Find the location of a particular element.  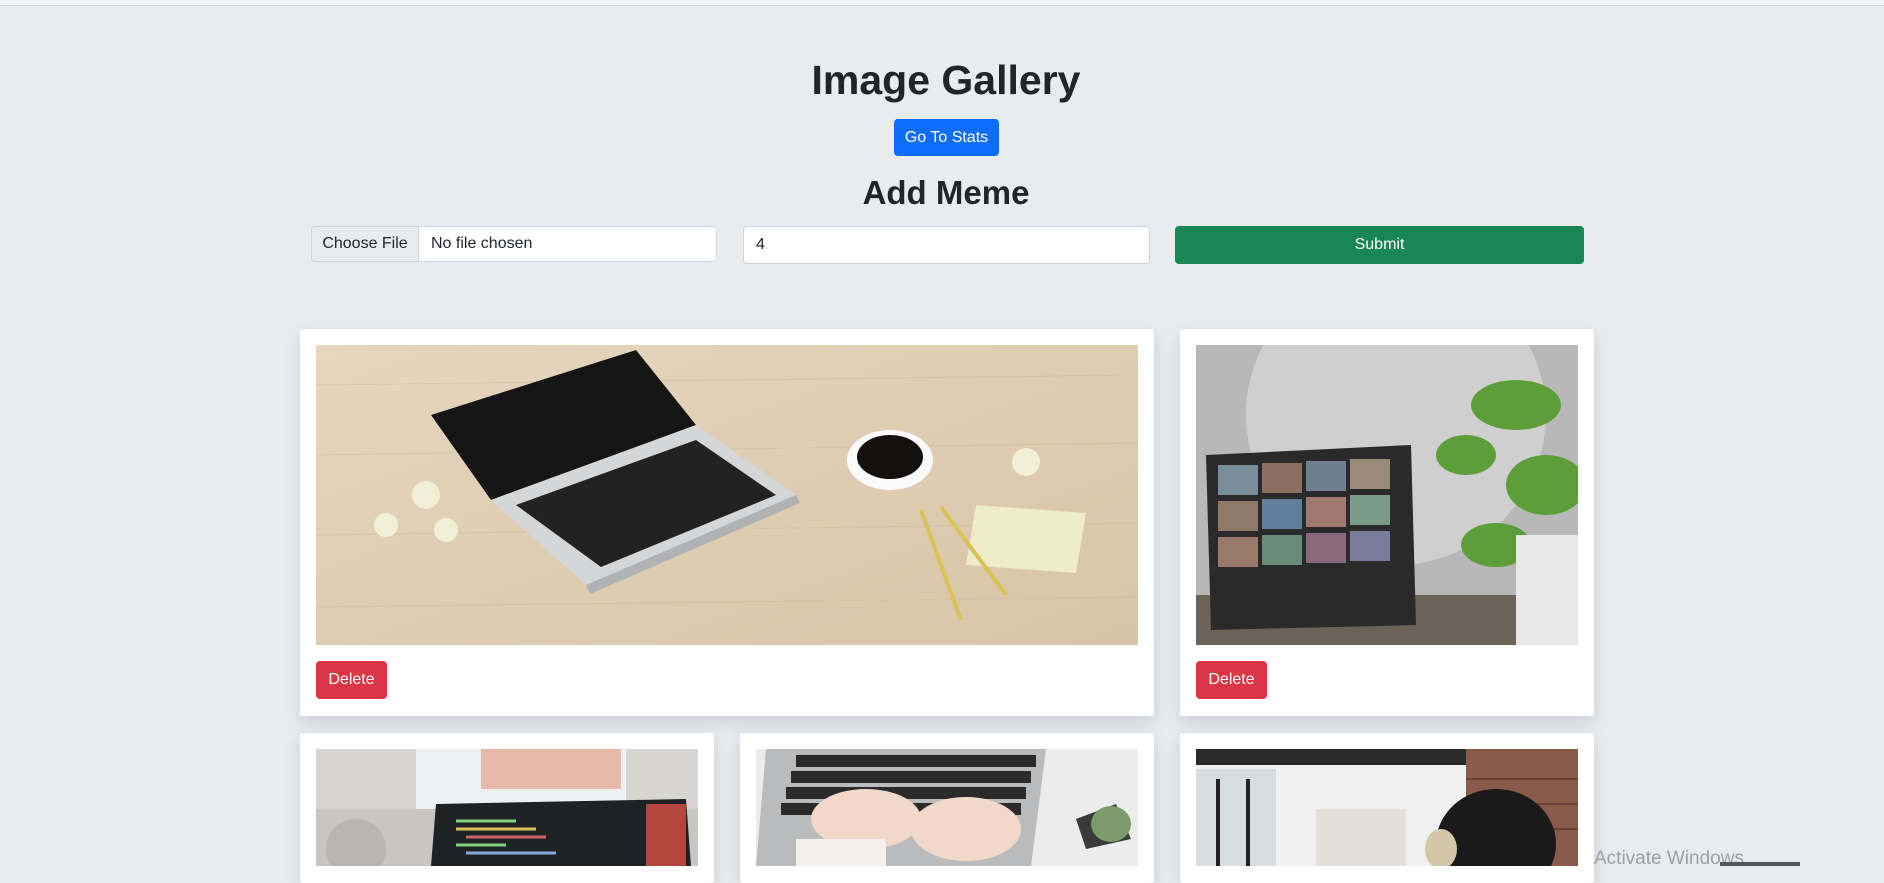

gallery-image-laptop-desk is located at coordinates (727, 495).